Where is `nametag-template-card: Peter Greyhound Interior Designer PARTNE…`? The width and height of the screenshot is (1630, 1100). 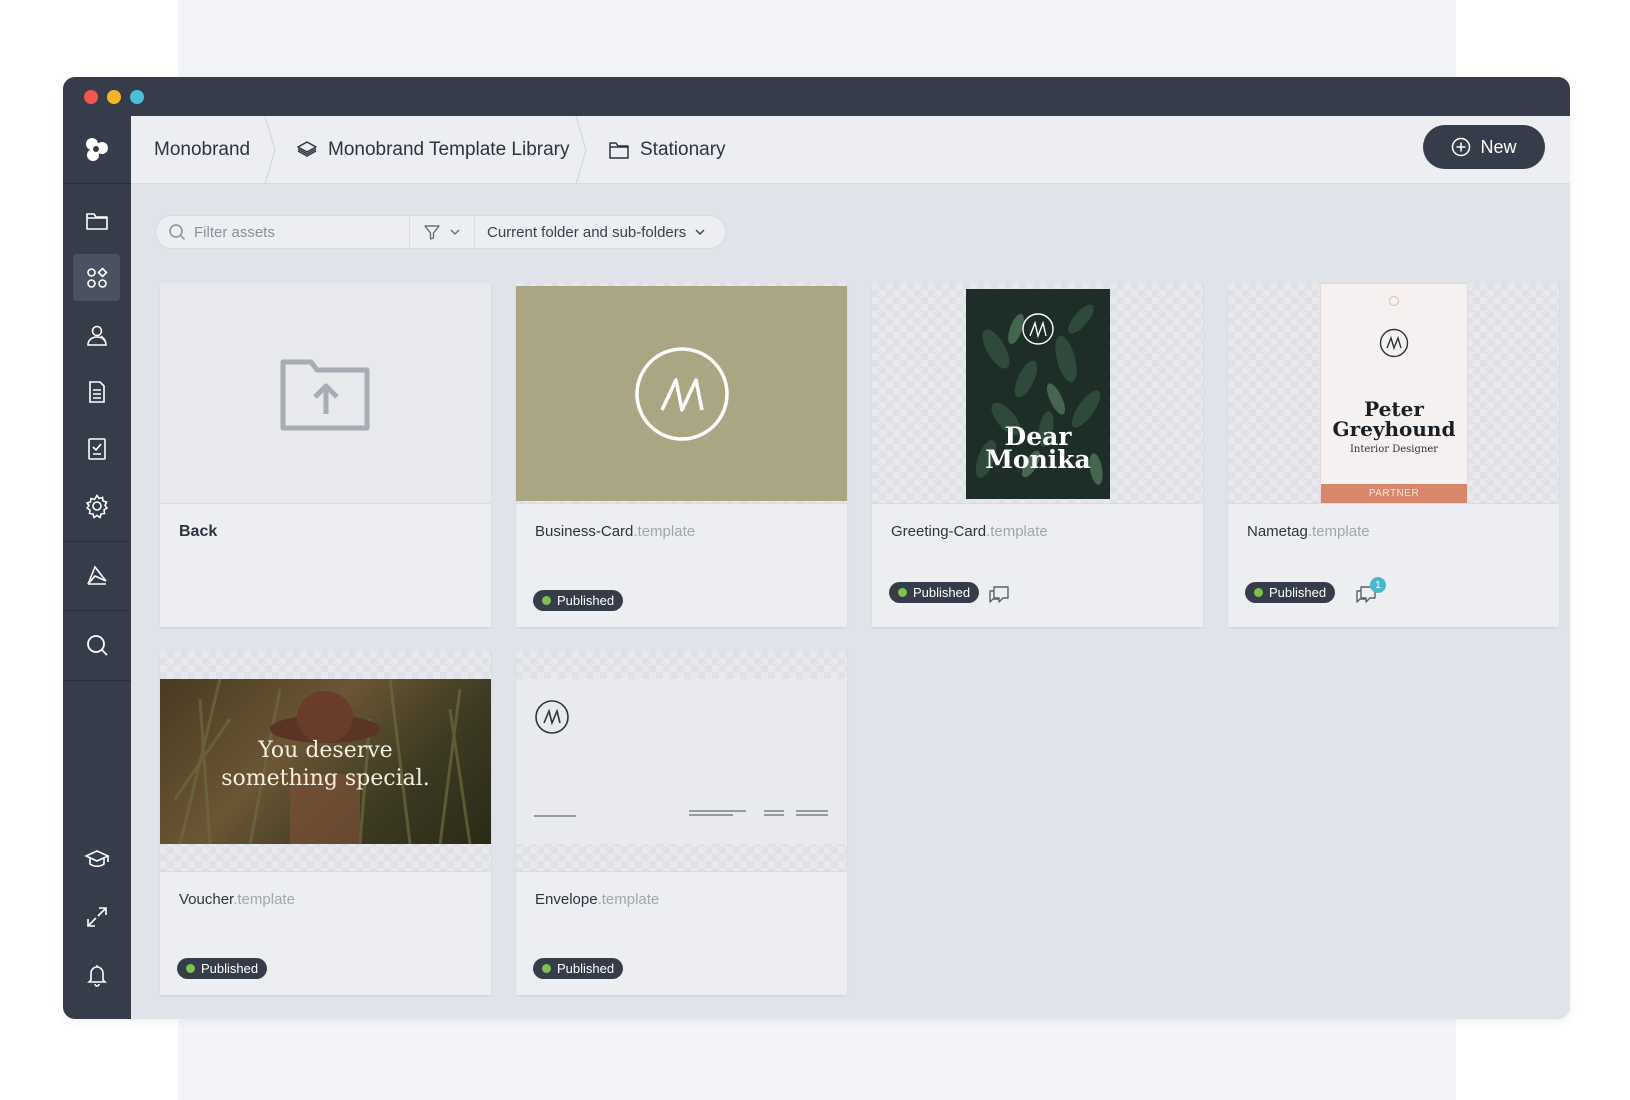 nametag-template-card: Peter Greyhound Interior Designer PARTNE… is located at coordinates (1393, 455).